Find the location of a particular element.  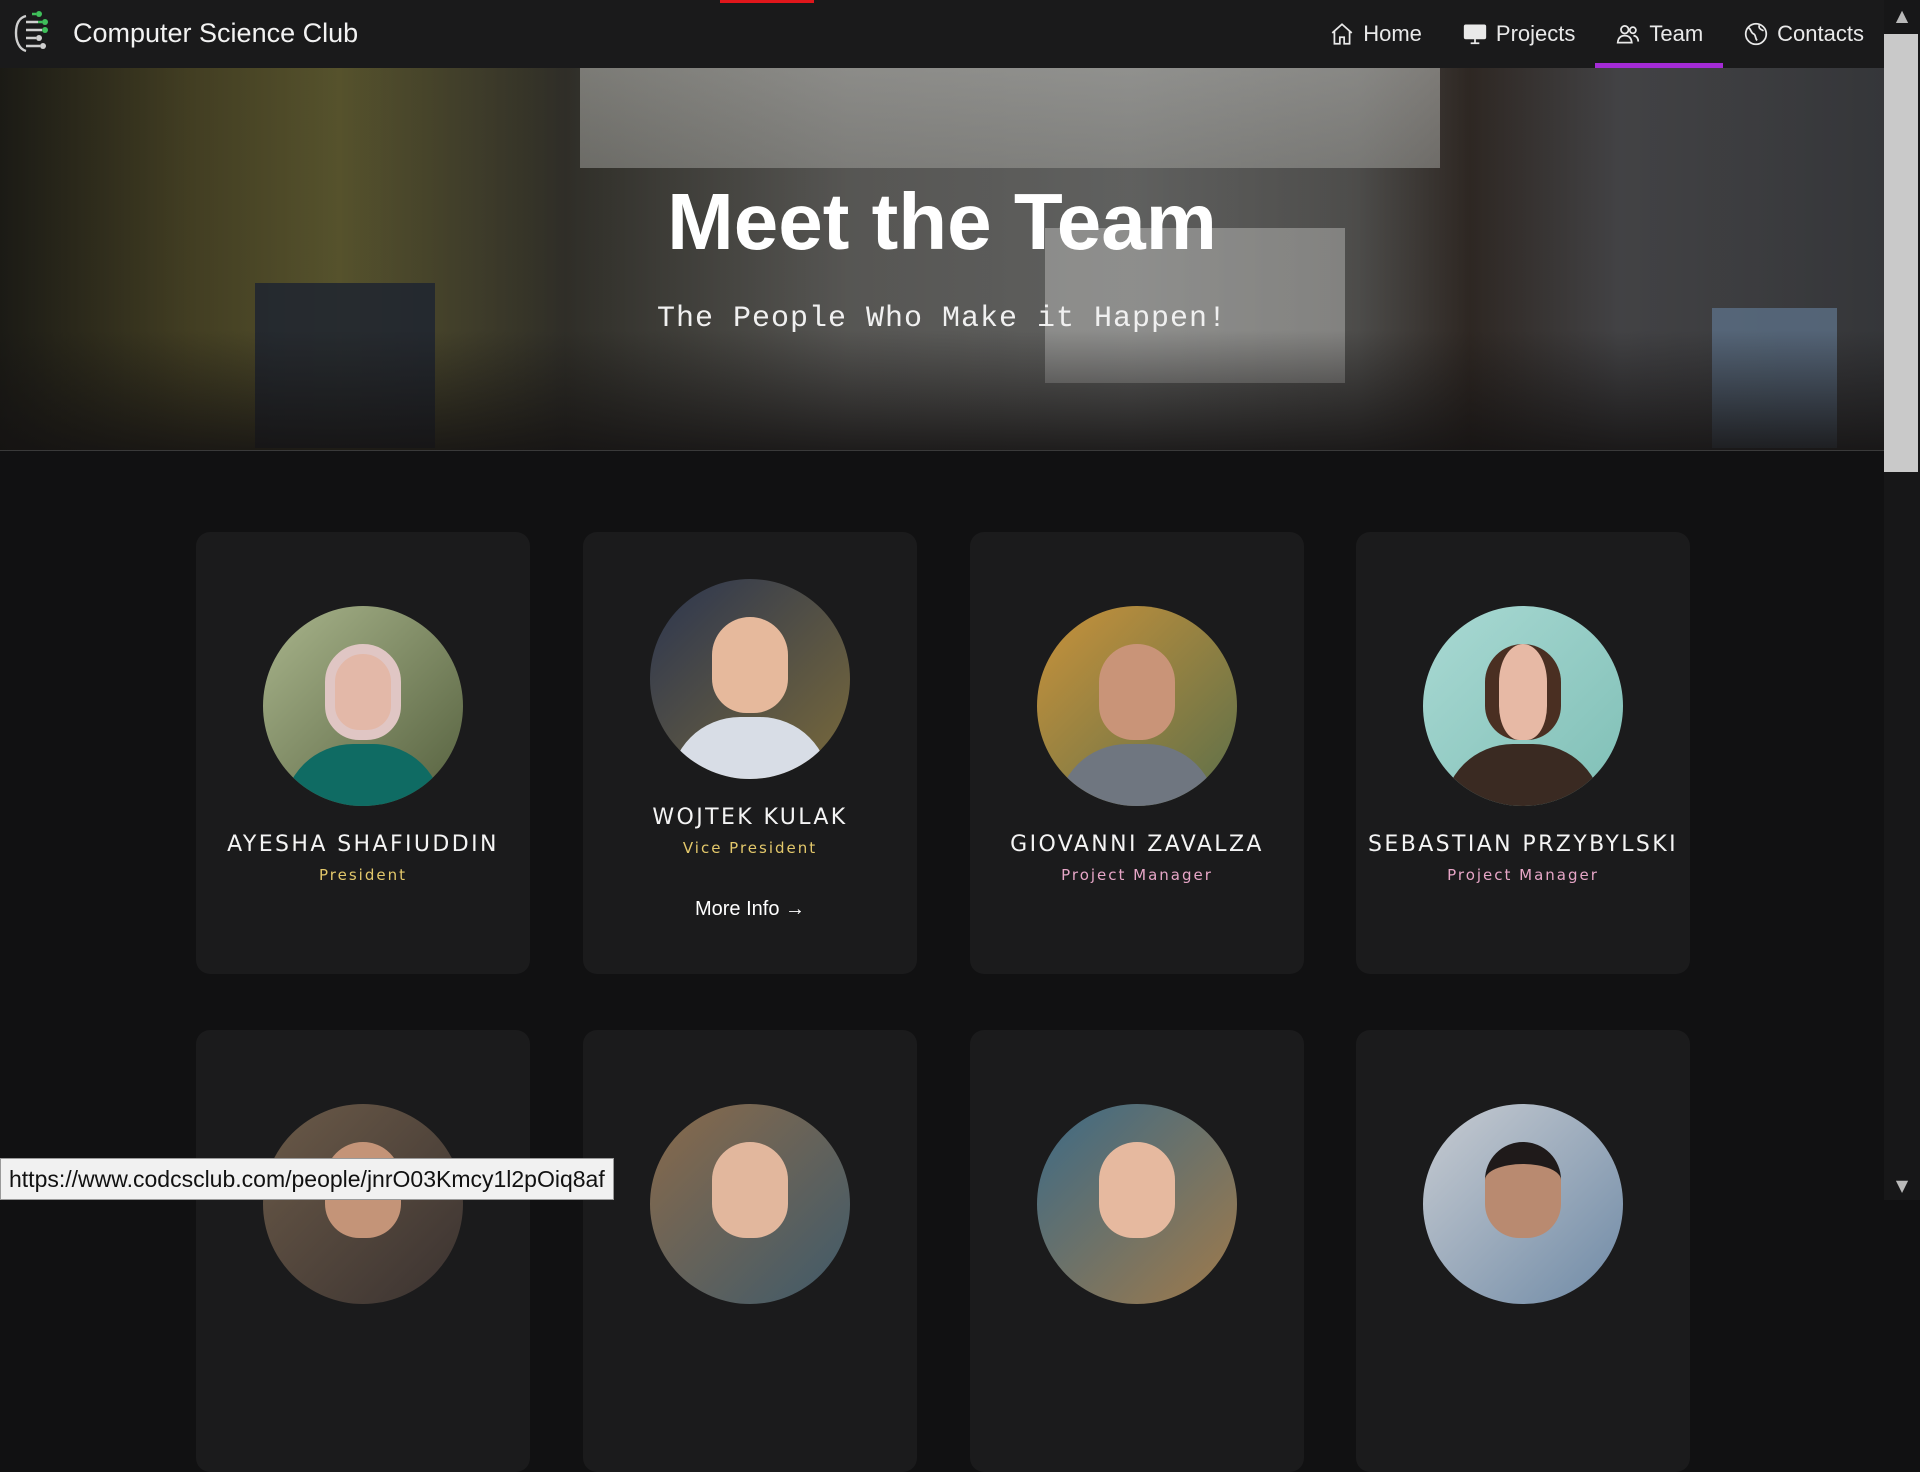

nav-links: Home Projects Team Contacts is located at coordinates (1596, 34).